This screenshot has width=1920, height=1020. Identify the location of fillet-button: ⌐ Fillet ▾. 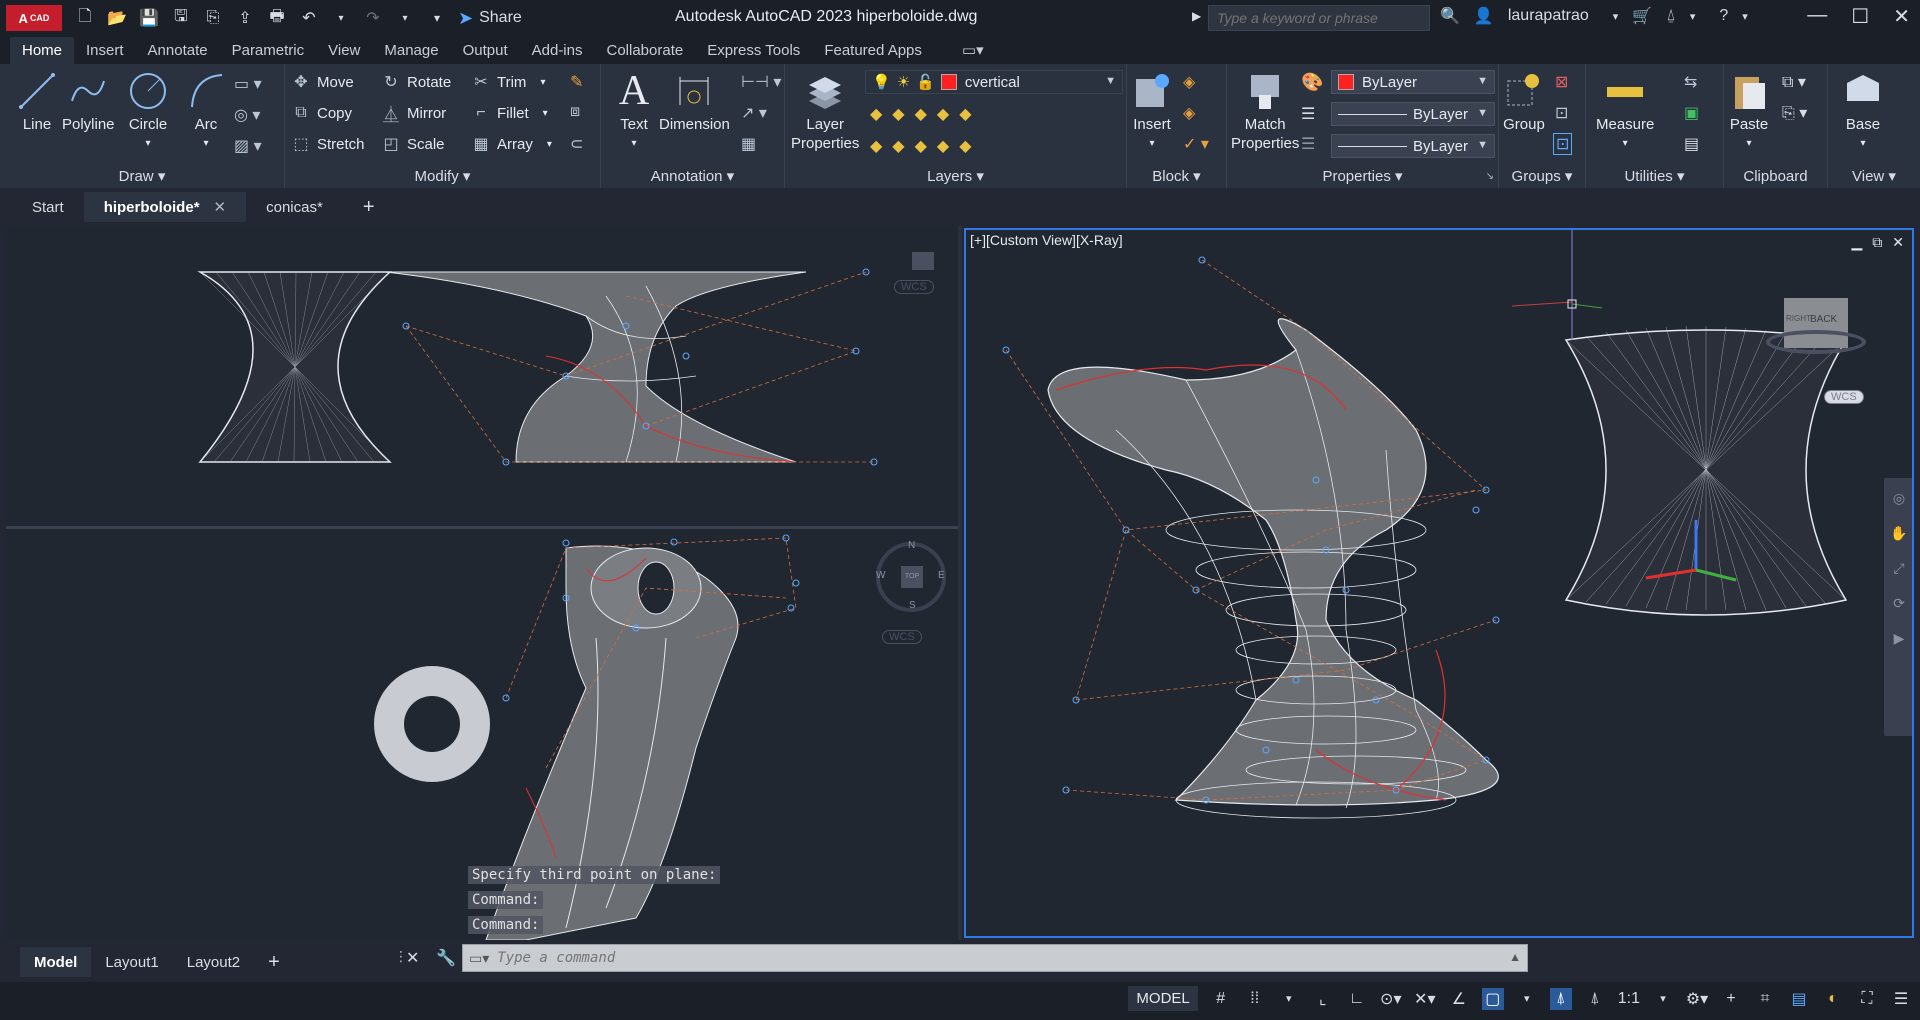
(509, 113).